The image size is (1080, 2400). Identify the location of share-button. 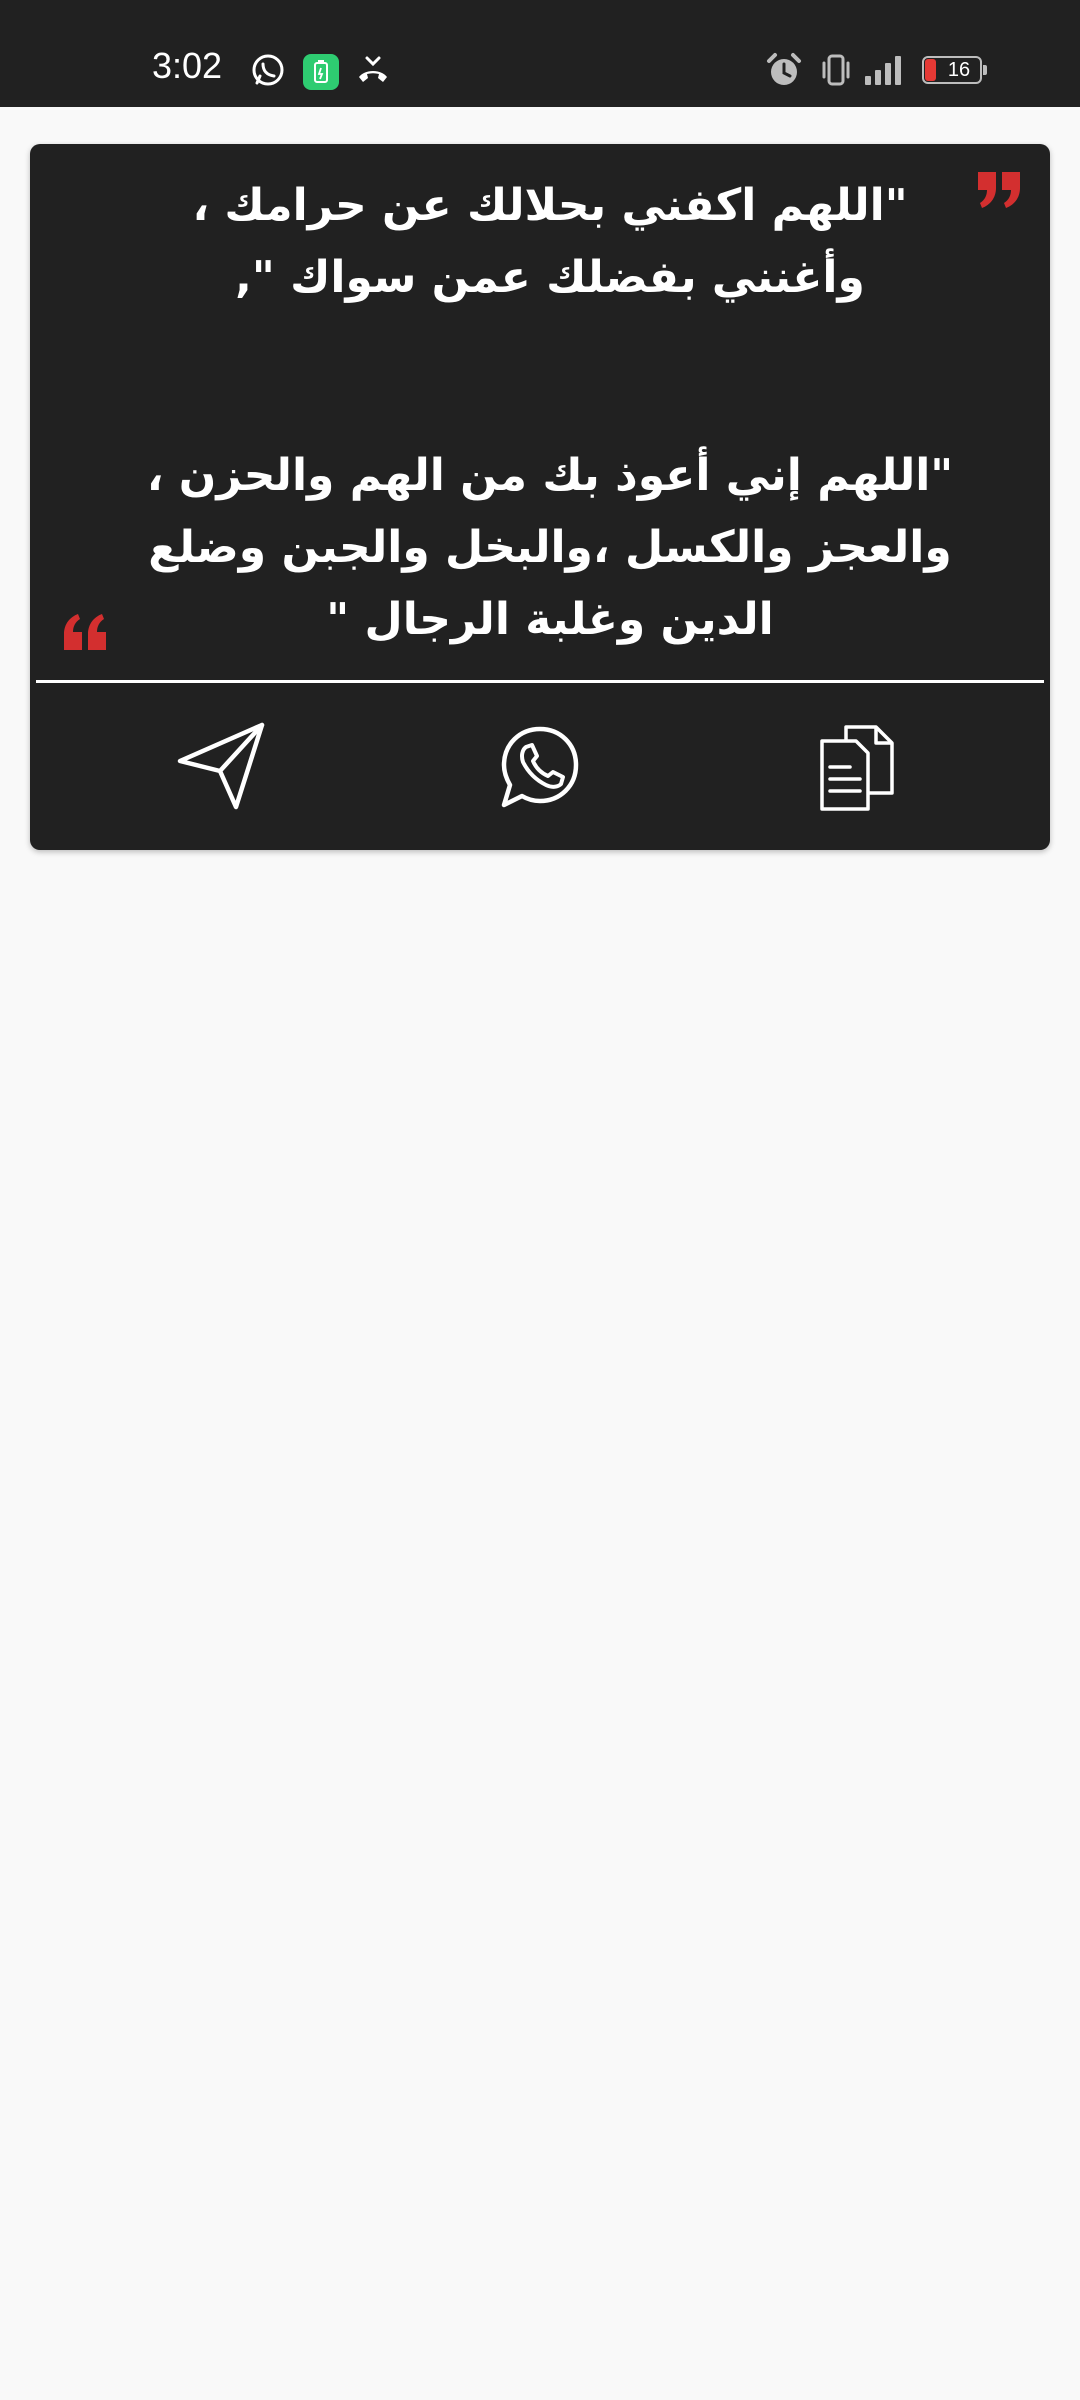
(222, 767).